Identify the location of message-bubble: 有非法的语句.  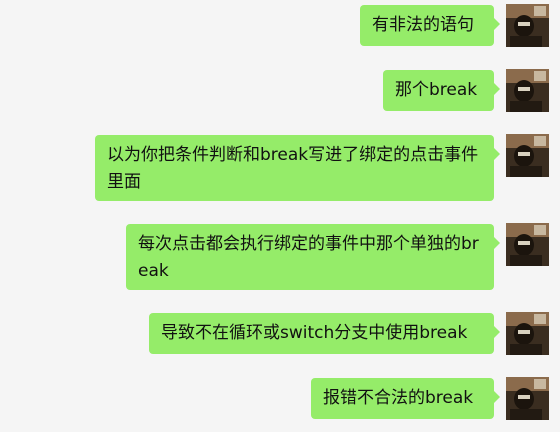
(430, 25).